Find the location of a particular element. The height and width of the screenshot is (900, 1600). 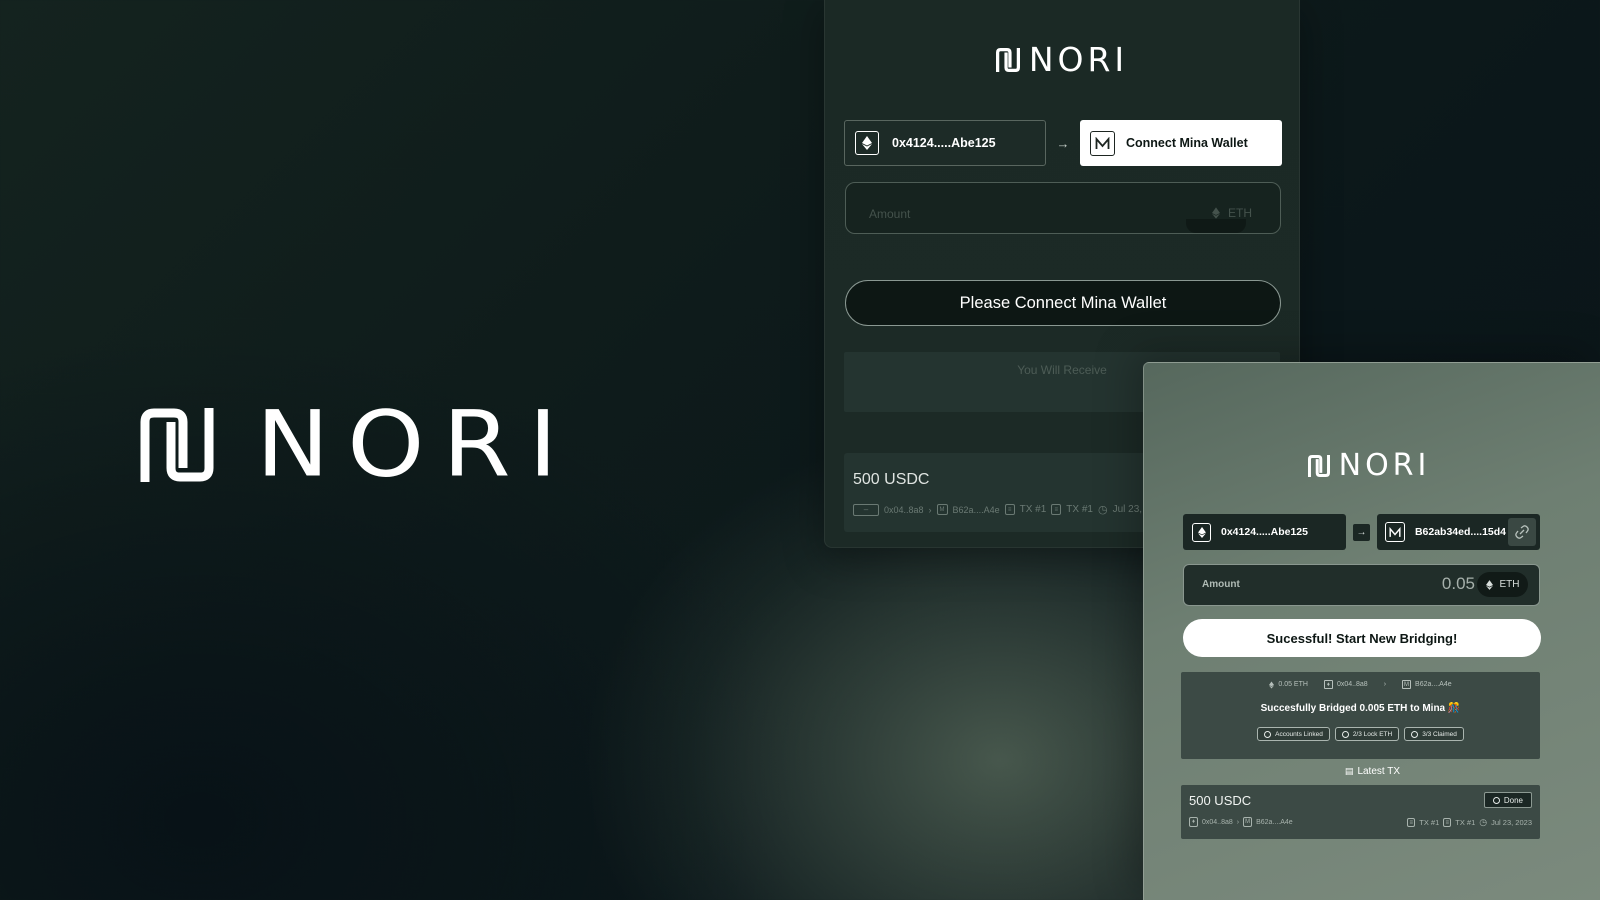

bridge-route: 0.05 ETH ♦ 0x04..8a8 › M B62a....A4e is located at coordinates (1360, 684).